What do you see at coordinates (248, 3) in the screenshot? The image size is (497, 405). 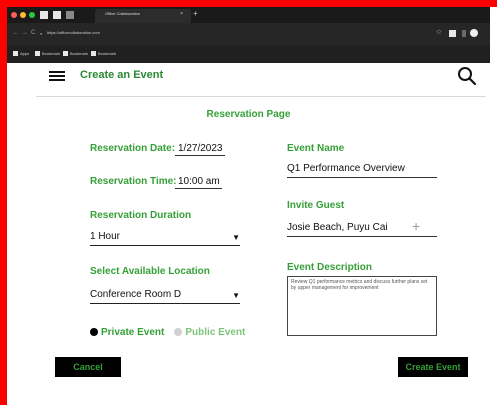 I see `red-frame-top` at bounding box center [248, 3].